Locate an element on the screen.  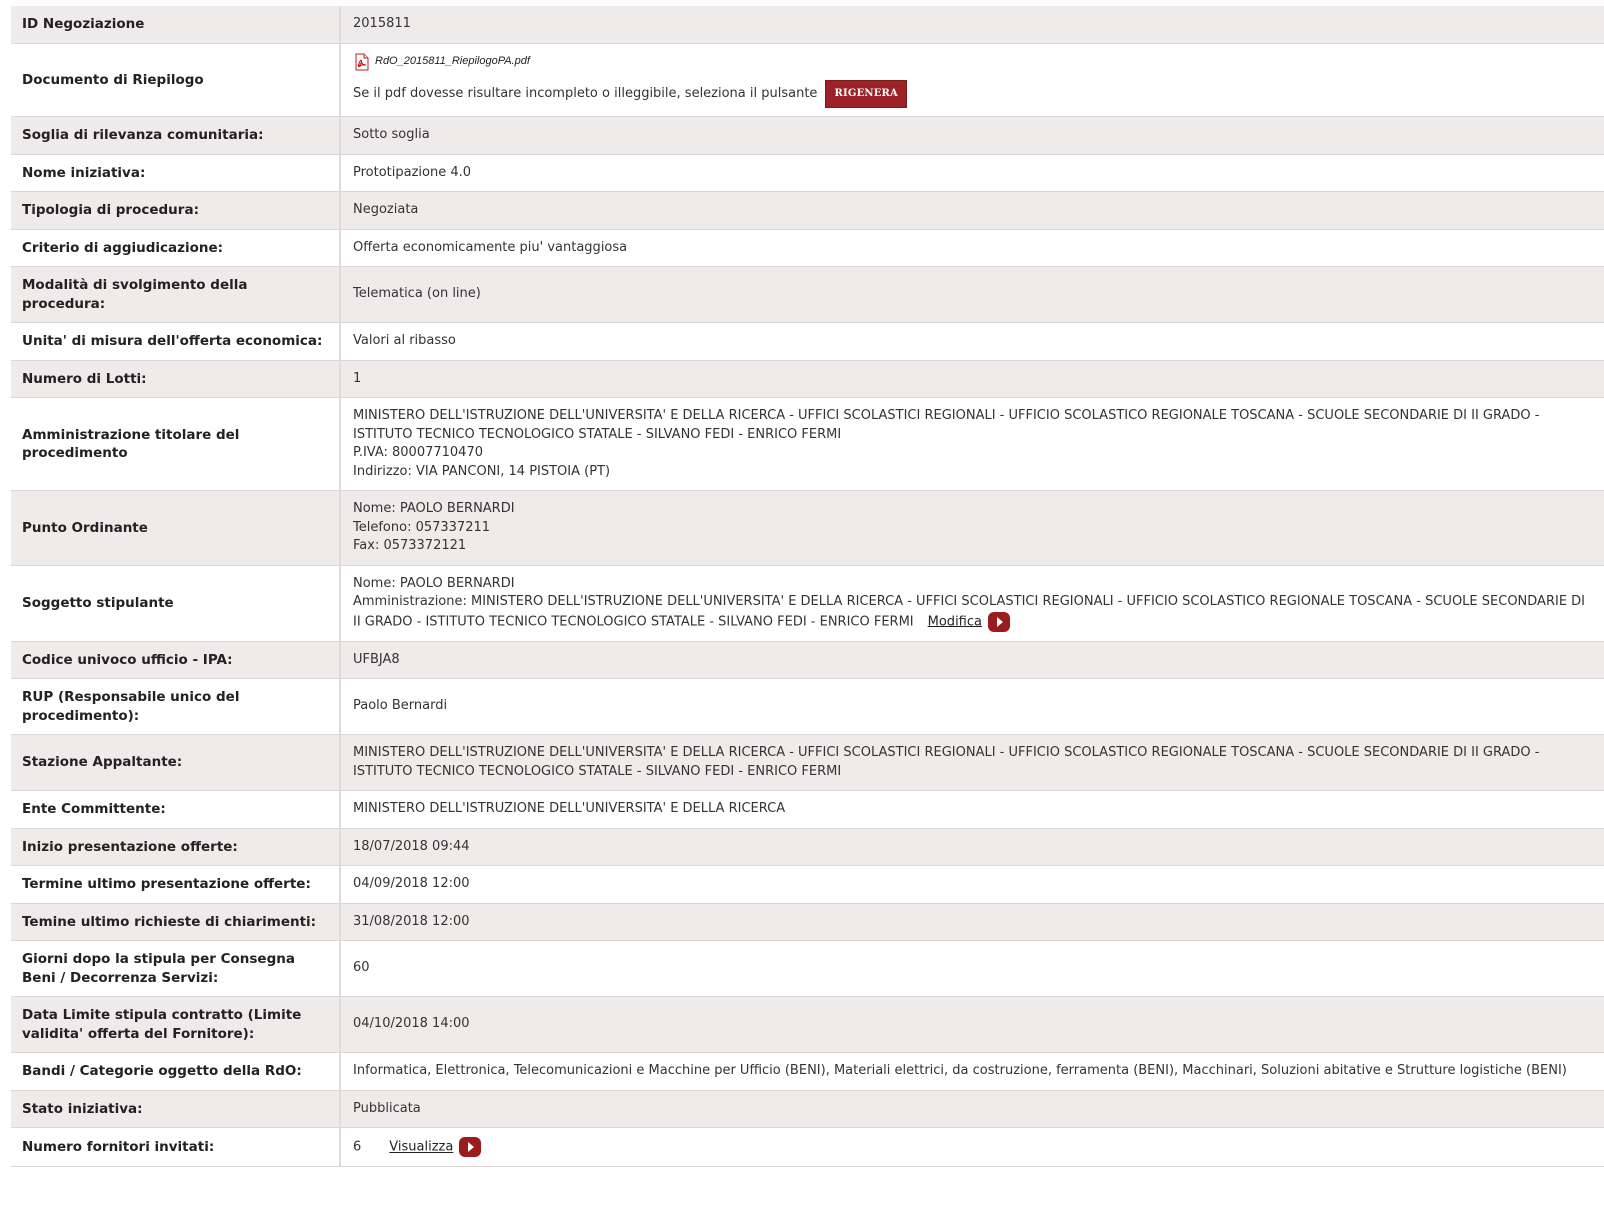
numero-fornitori-value: 6 is located at coordinates (357, 1147).